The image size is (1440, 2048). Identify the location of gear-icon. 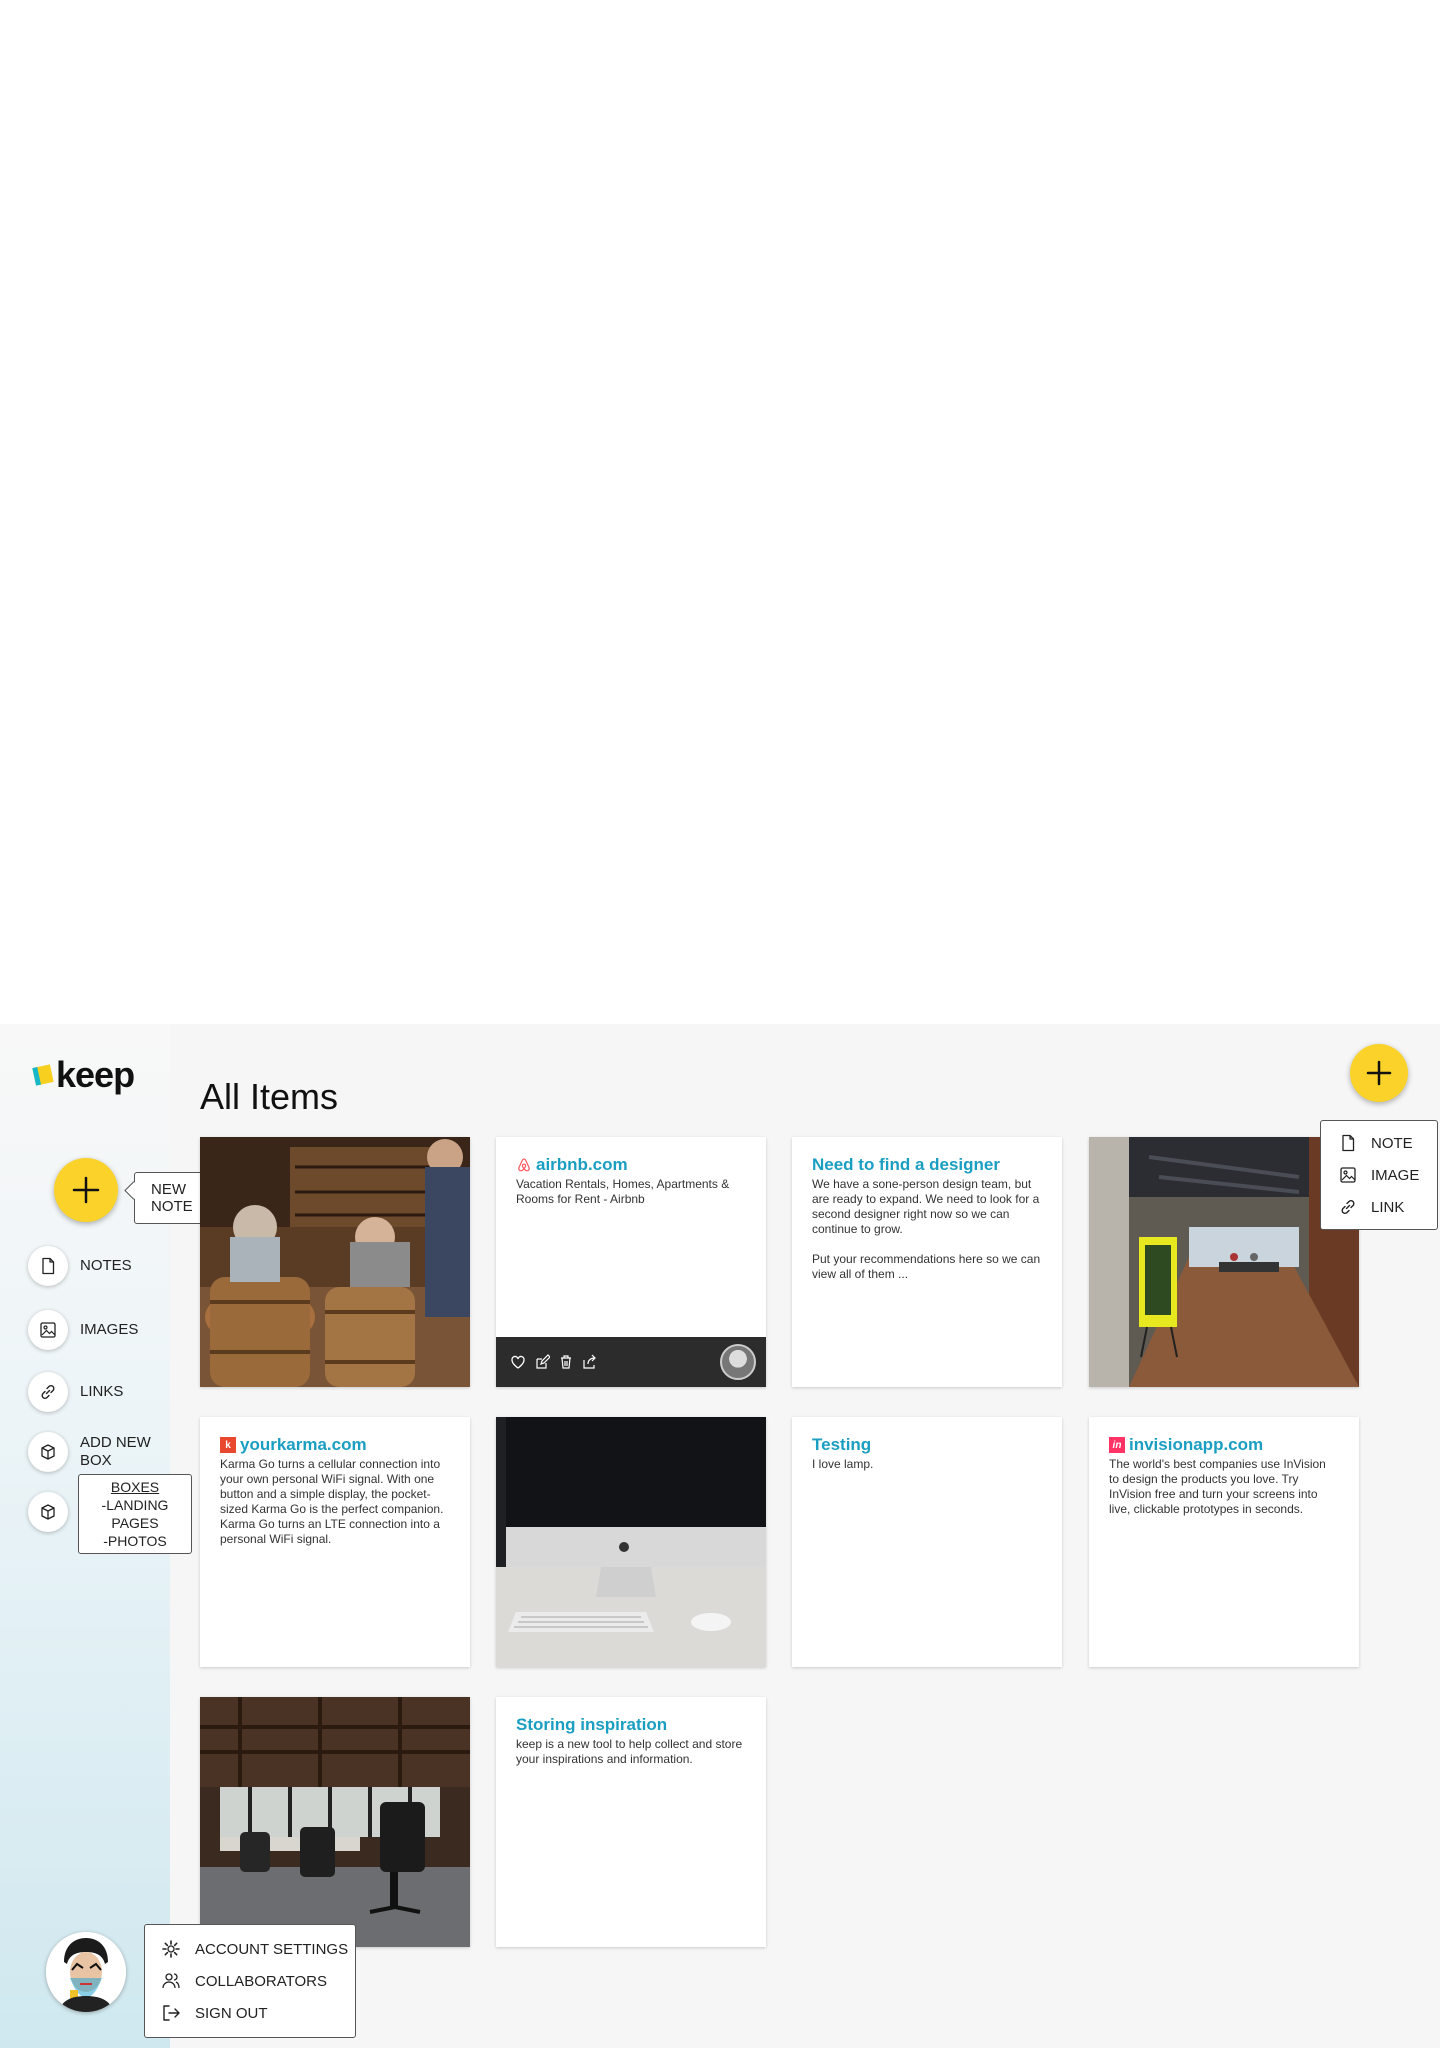
(171, 1949).